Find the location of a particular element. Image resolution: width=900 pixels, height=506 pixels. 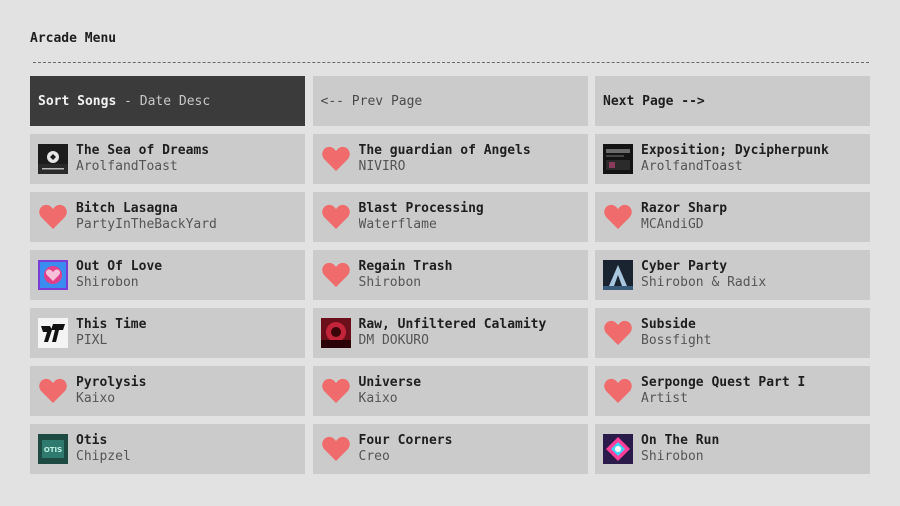

song-meta: Serponge Quest Part I Artist is located at coordinates (723, 391).